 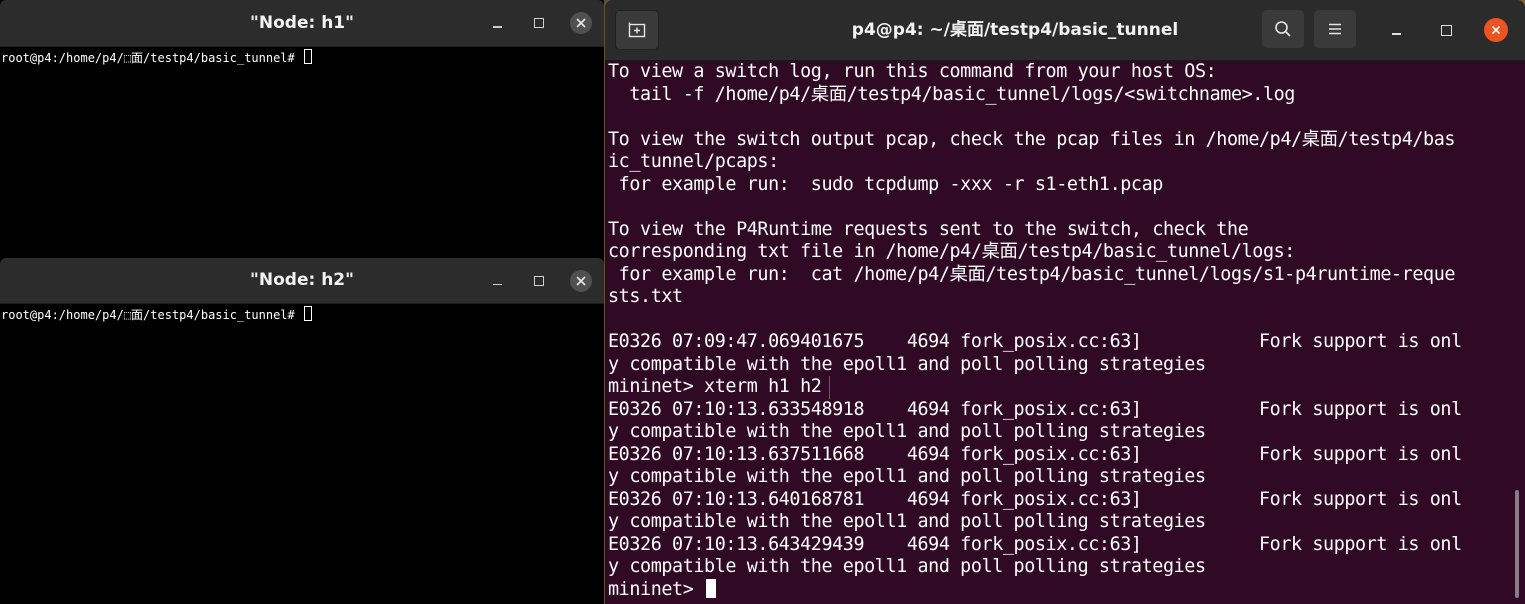 What do you see at coordinates (1015, 30) in the screenshot?
I see `window-title: p4@p4: ~/桌面/testp4/basic_tunnel` at bounding box center [1015, 30].